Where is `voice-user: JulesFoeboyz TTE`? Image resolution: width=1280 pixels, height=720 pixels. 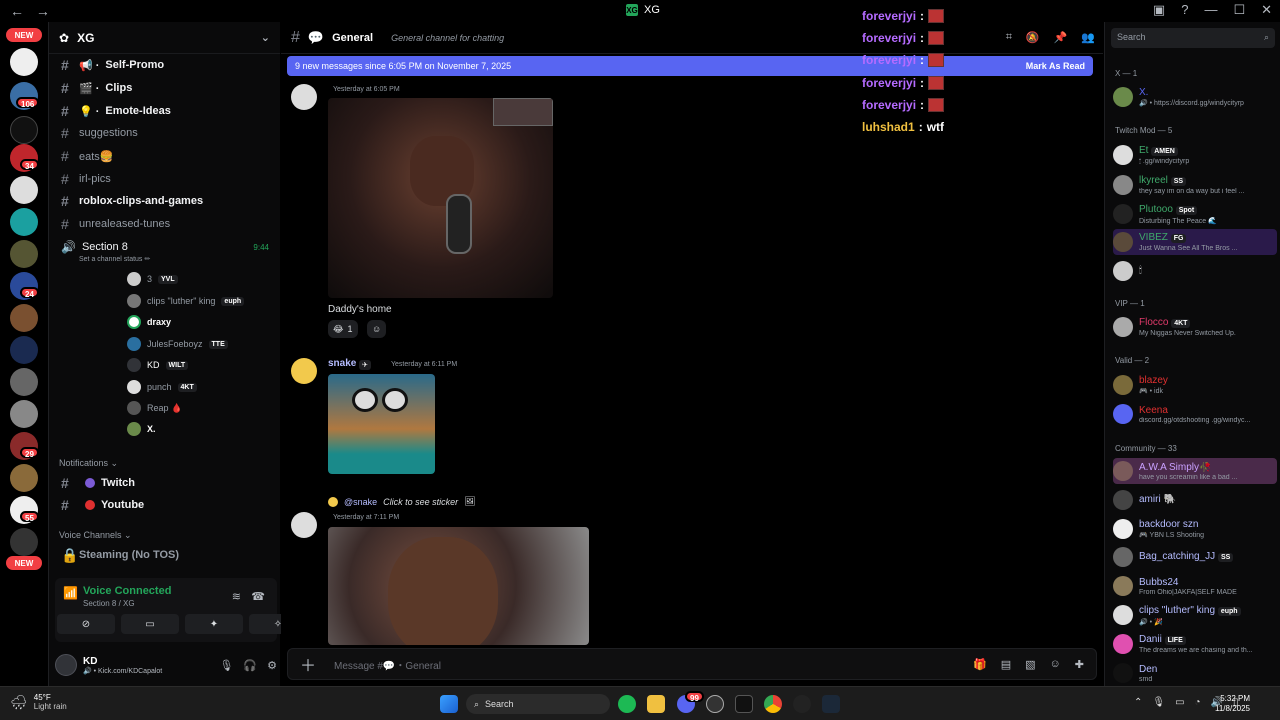
voice-user: JulesFoeboyz TTE is located at coordinates (177, 344).